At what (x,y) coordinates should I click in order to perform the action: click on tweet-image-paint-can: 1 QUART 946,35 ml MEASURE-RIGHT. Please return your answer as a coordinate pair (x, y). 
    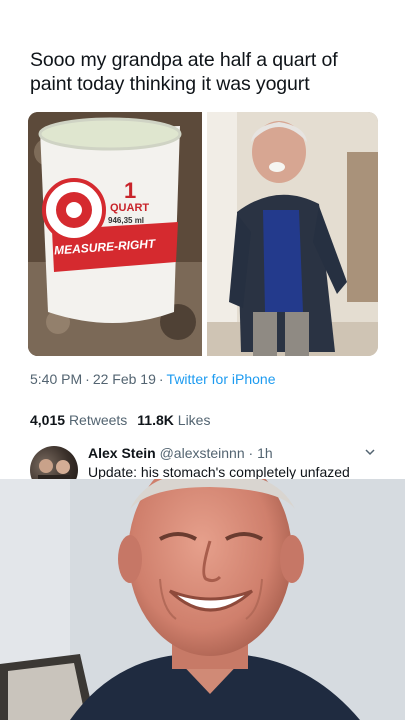
    Looking at the image, I should click on (115, 234).